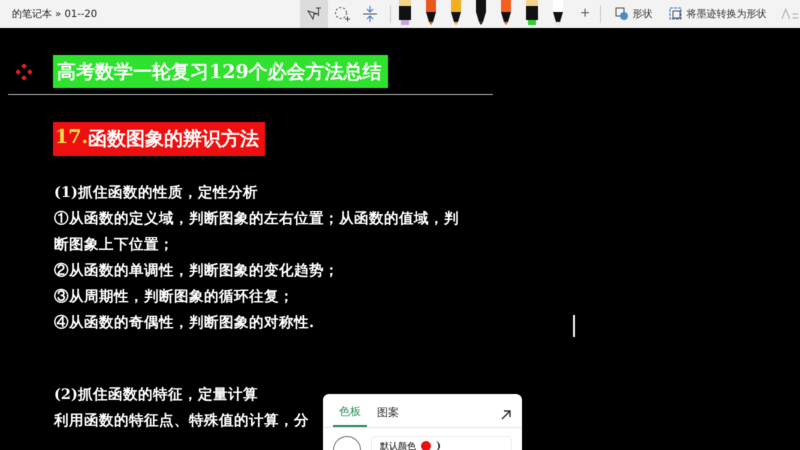  Describe the element at coordinates (220, 71) in the screenshot. I see `slide-heading: 高考数学一轮复习129个必会方法总结` at that location.